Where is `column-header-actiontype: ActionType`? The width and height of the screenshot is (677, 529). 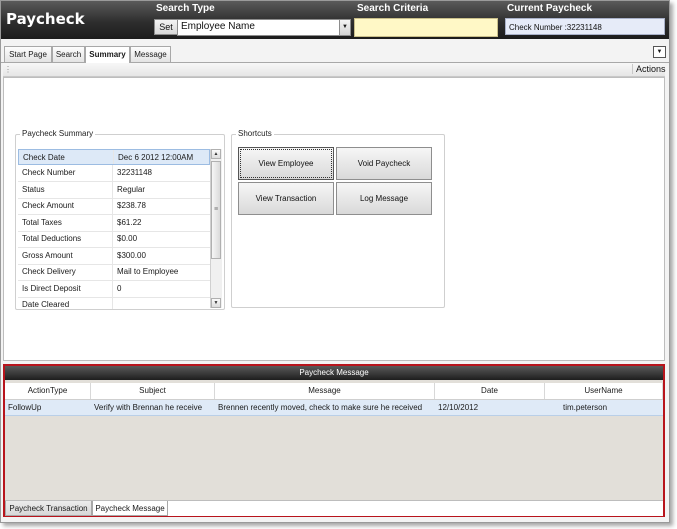
column-header-actiontype: ActionType is located at coordinates (48, 391).